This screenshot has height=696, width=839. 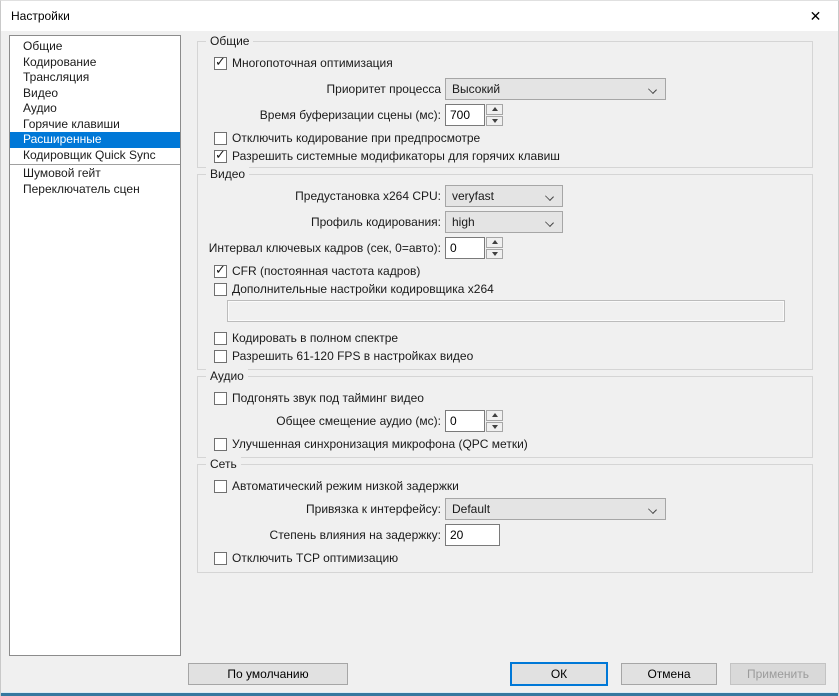 What do you see at coordinates (220, 138) in the screenshot?
I see `disable-preview-encoding-checkbox` at bounding box center [220, 138].